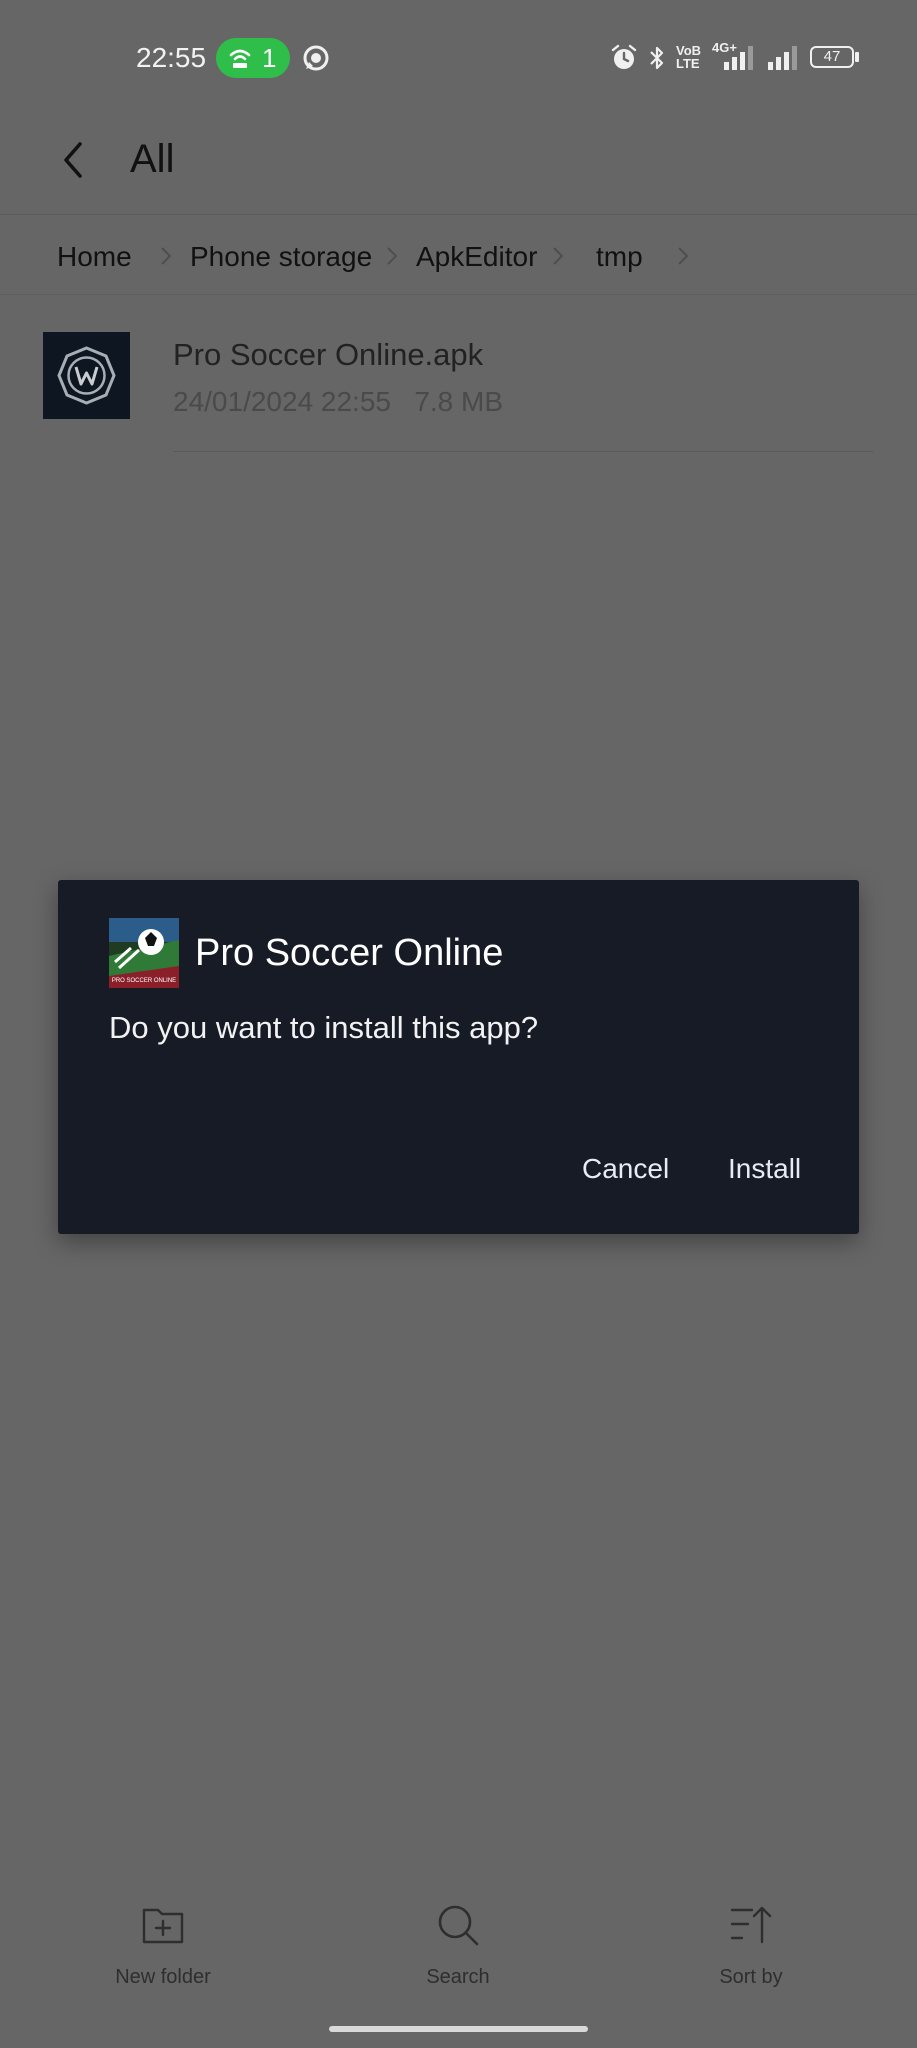 This screenshot has height=2048, width=917. I want to click on breadcrumb-phone-storage: Phone storage, so click(281, 257).